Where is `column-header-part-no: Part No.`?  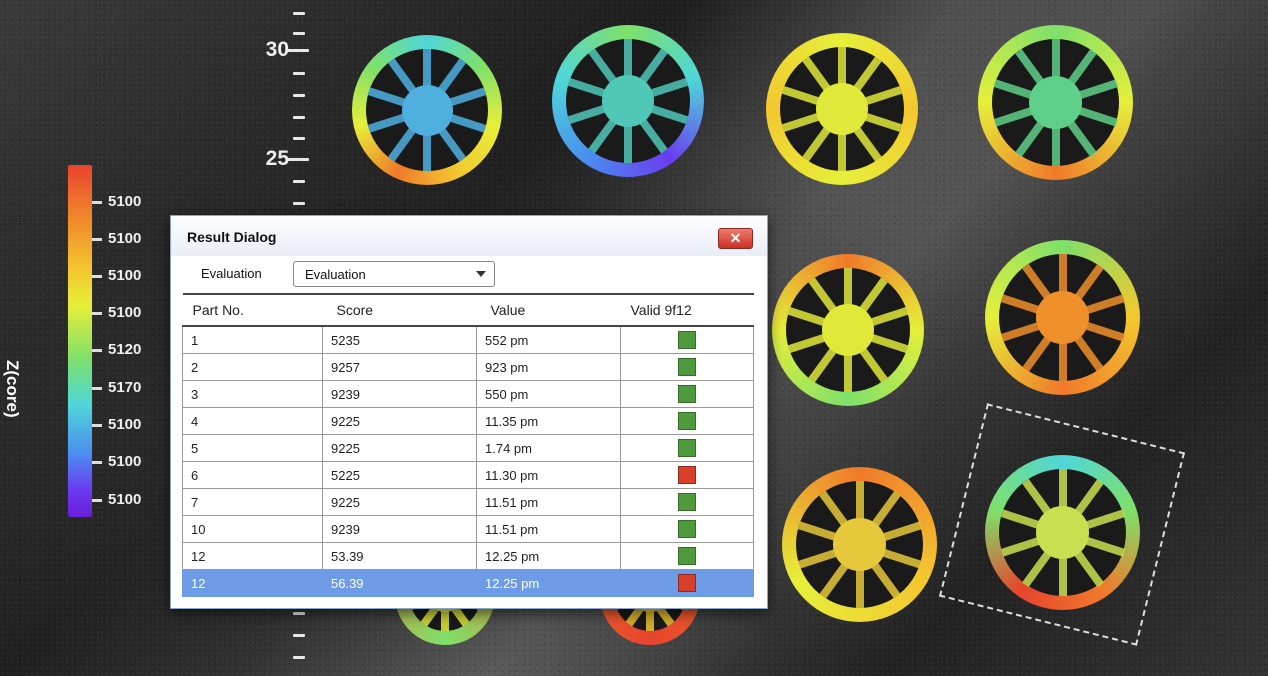 column-header-part-no: Part No. is located at coordinates (252, 310).